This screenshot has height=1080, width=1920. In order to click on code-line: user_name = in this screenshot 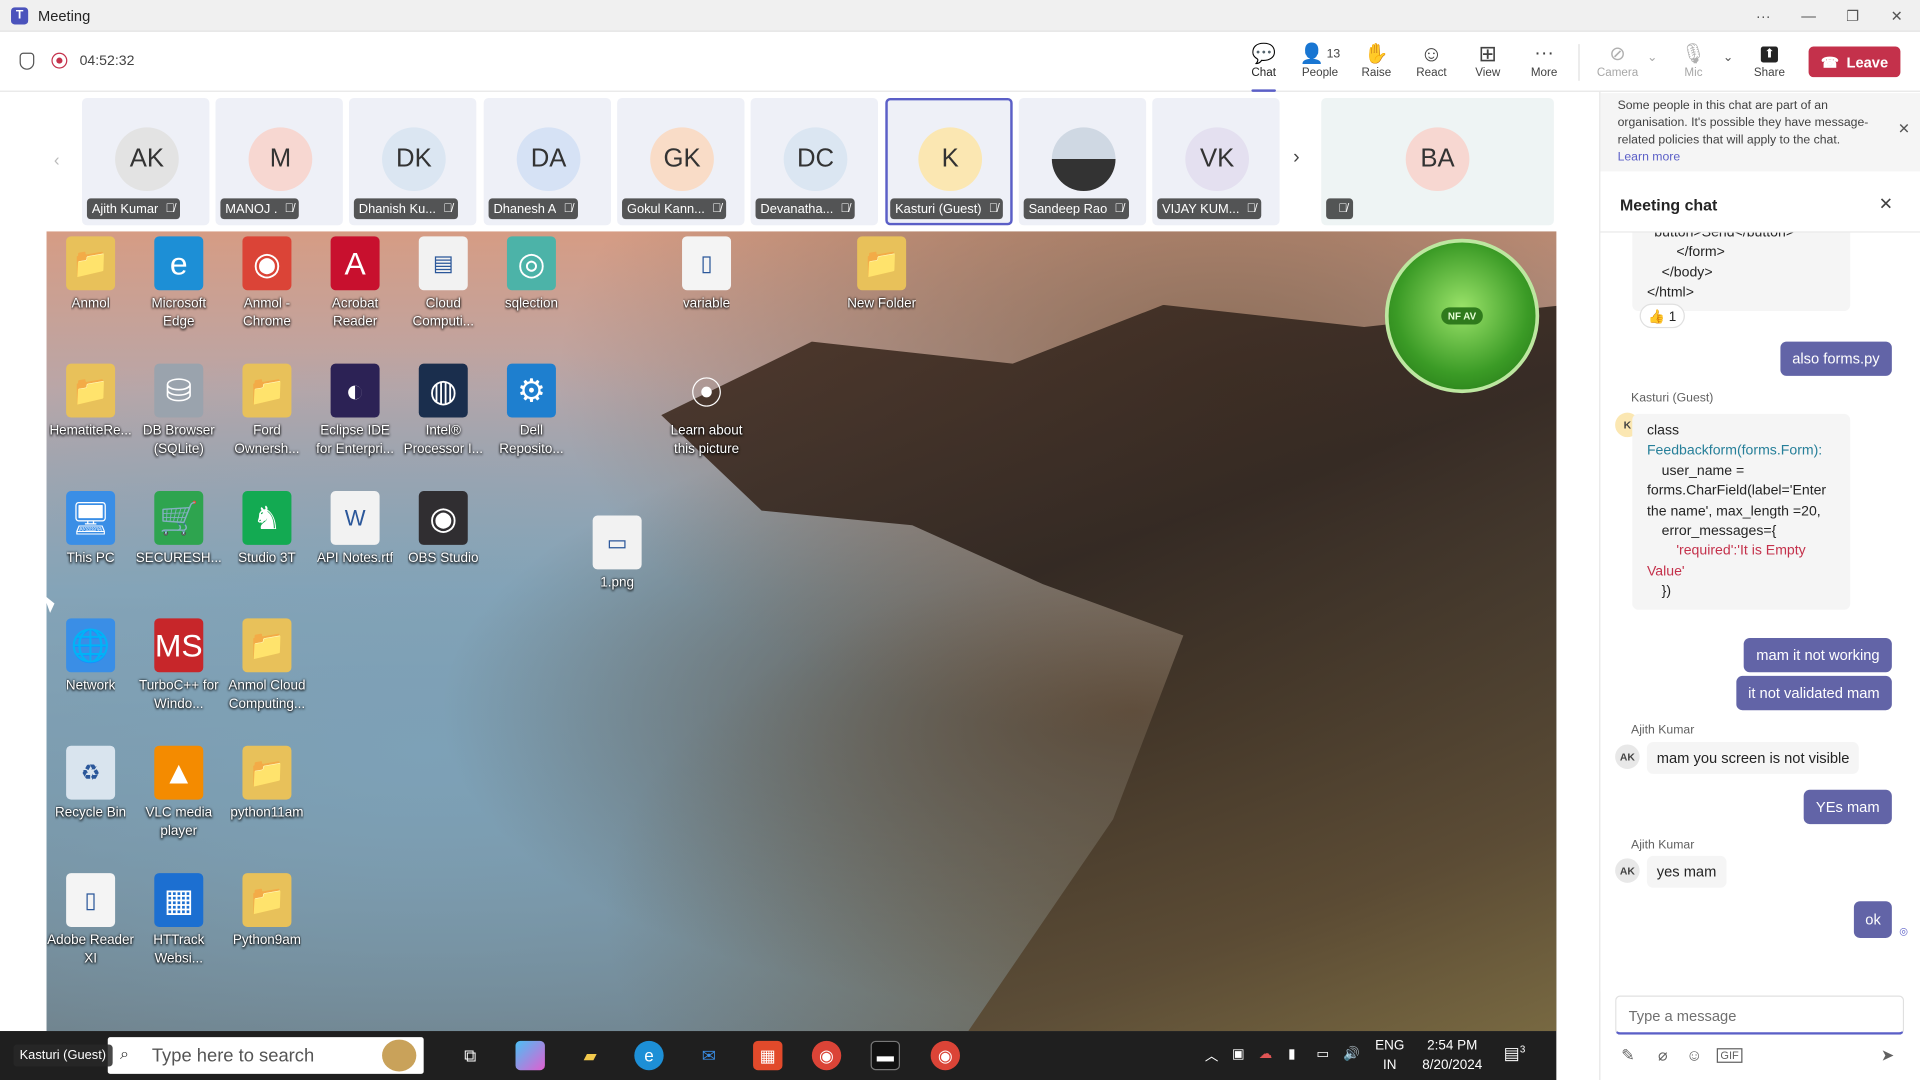, I will do `click(1703, 471)`.